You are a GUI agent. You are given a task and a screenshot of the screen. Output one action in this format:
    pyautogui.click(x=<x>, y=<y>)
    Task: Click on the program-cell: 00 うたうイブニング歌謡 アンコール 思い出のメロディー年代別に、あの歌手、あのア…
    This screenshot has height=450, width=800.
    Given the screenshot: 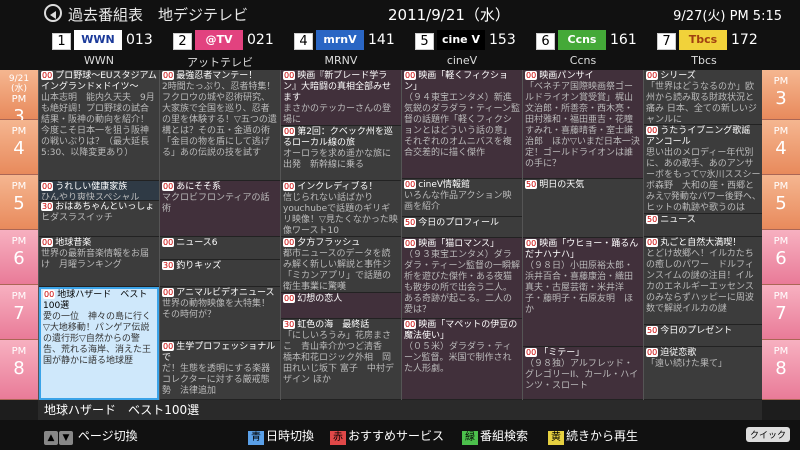 What is the action you would take?
    pyautogui.click(x=703, y=169)
    